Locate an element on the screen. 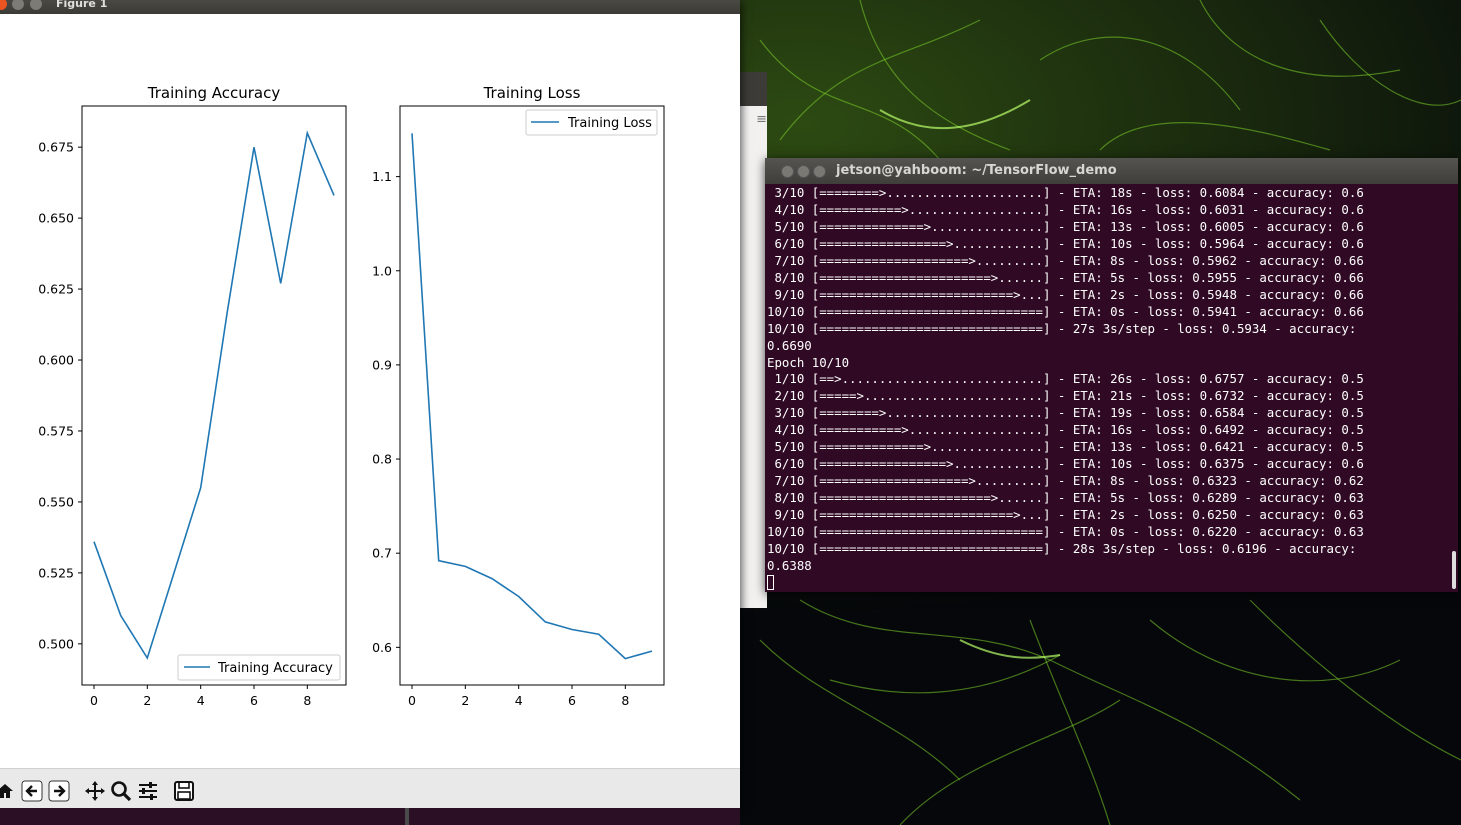 The image size is (1461, 825). y-tick-label: 0.600 is located at coordinates (56, 360).